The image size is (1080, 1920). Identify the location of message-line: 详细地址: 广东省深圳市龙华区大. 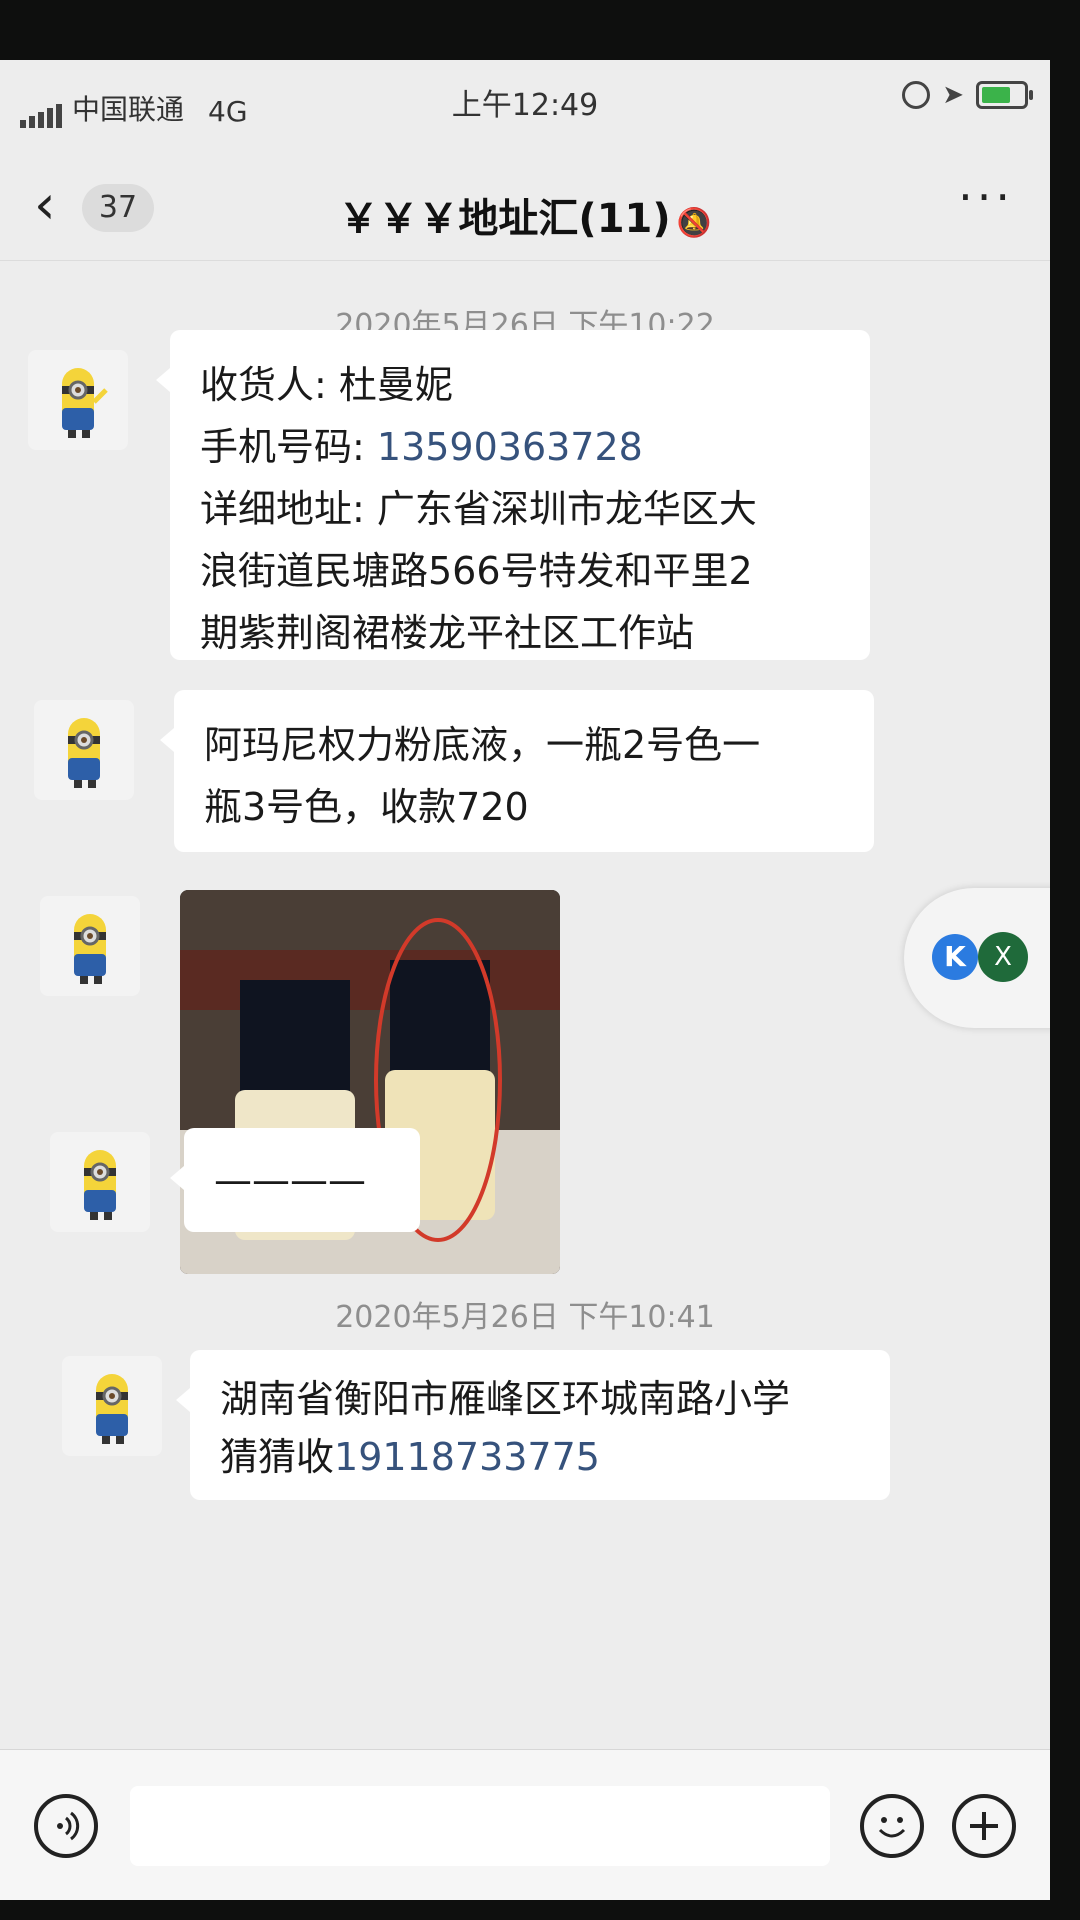
(478, 509).